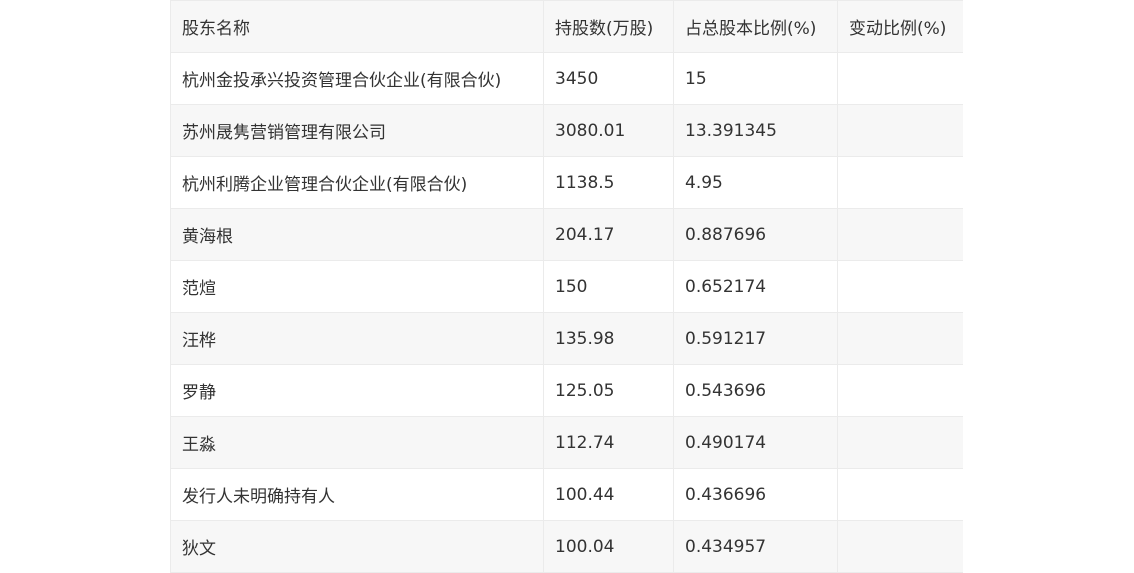 This screenshot has height=573, width=1134. Describe the element at coordinates (755, 286) in the screenshot. I see `cell-share-ratio: 0.652174` at that location.